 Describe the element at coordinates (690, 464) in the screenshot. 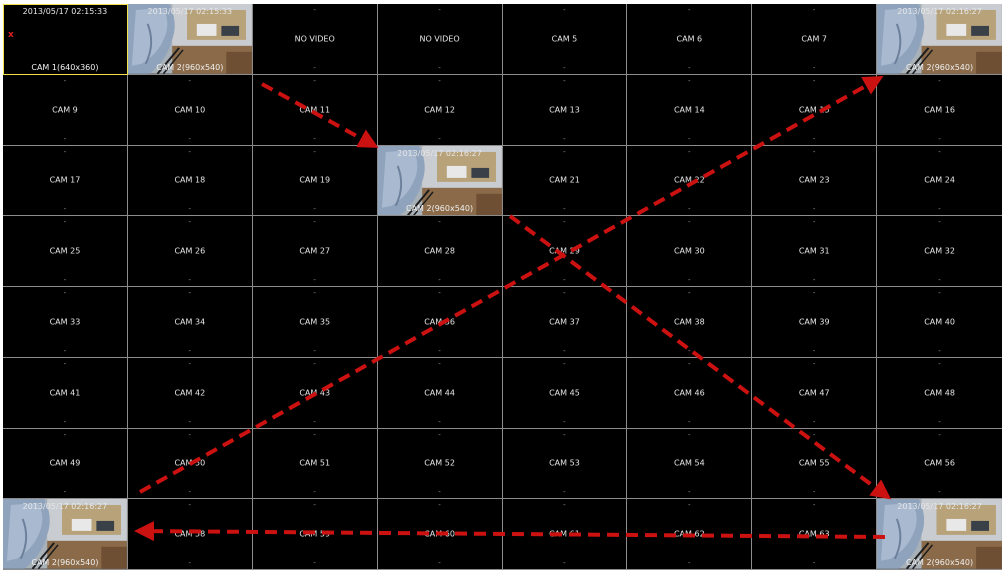

I see `camera-tile-54: - CAM 54 -` at that location.